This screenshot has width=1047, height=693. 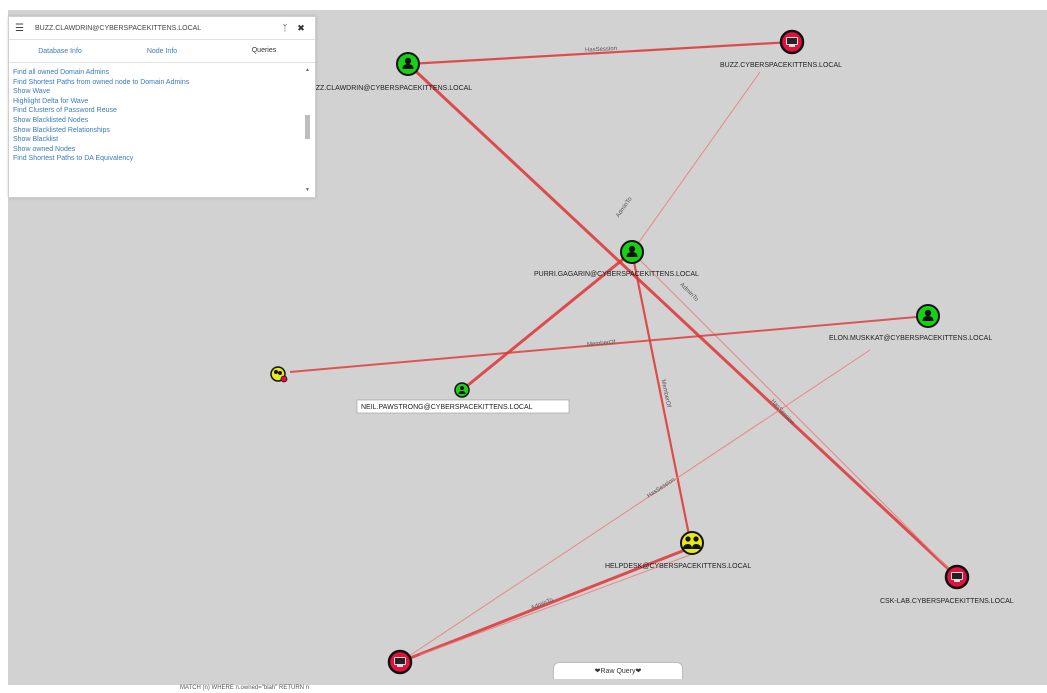 I want to click on scroll-thumb, so click(x=307, y=127).